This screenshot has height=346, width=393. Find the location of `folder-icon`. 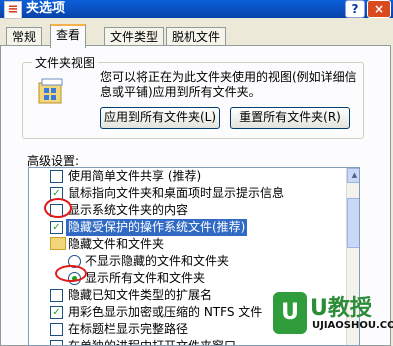

folder-icon is located at coordinates (58, 243).